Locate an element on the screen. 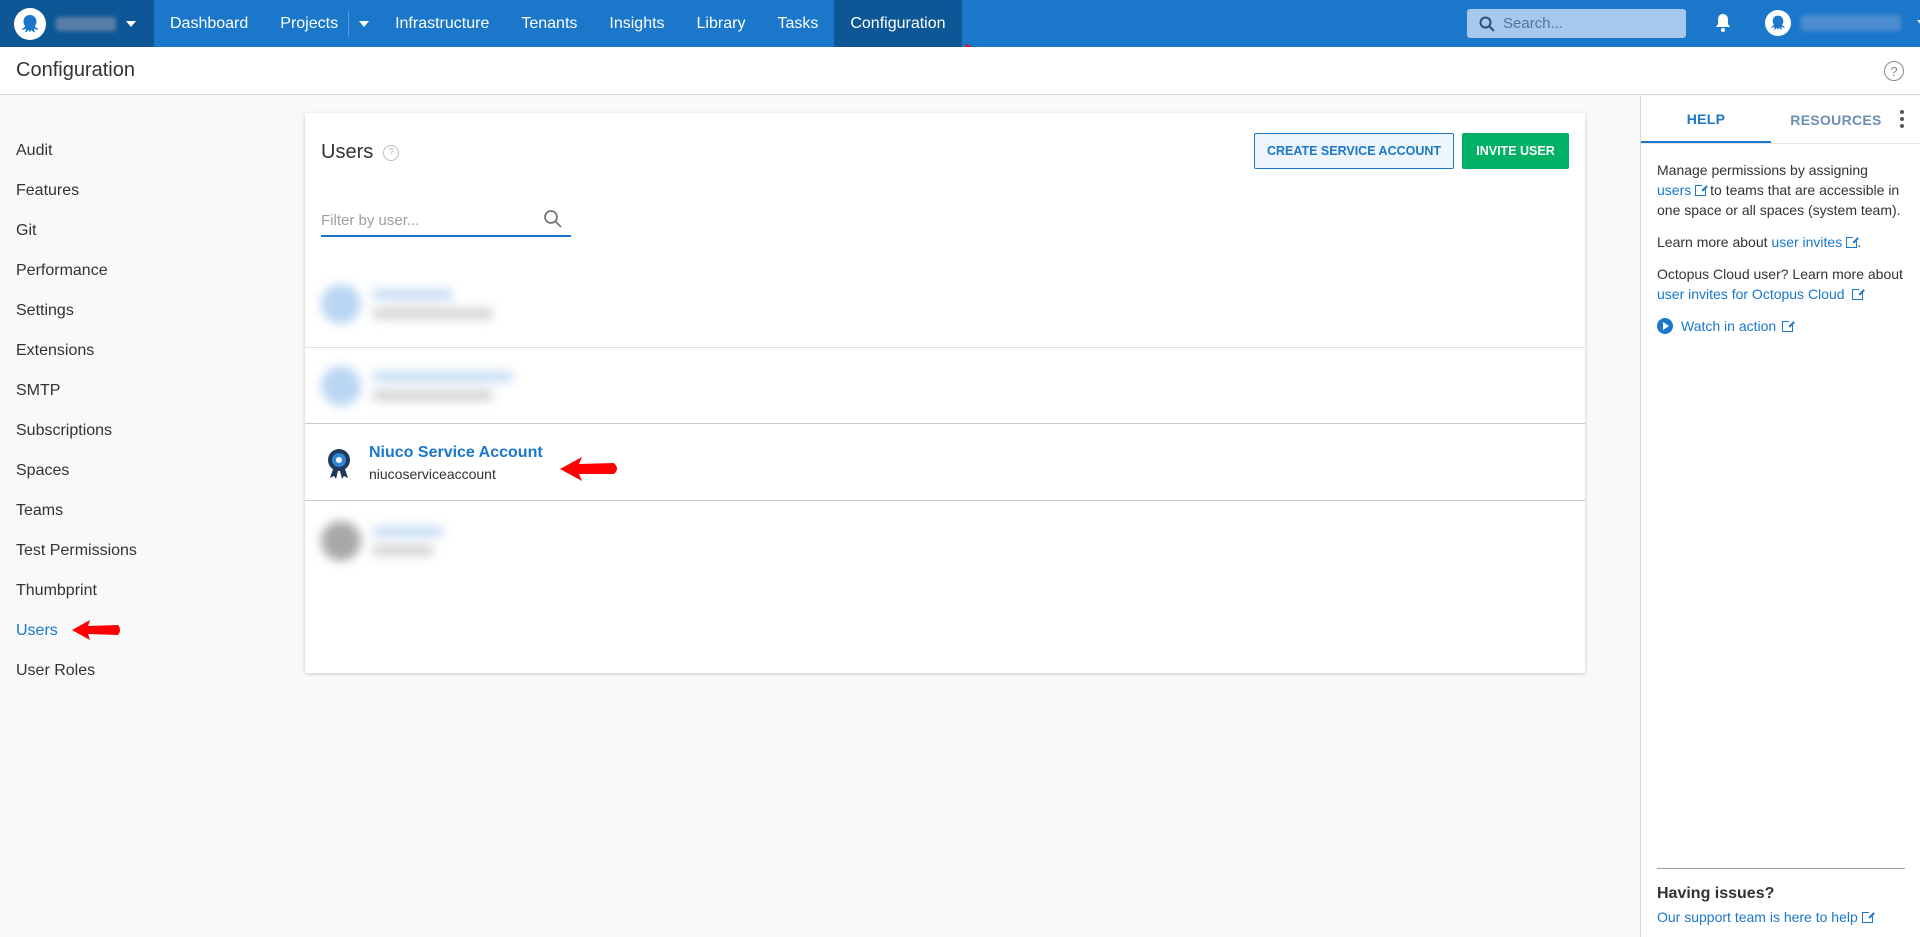  help-paragraph-invites: Learn more about user invites. is located at coordinates (1759, 242).